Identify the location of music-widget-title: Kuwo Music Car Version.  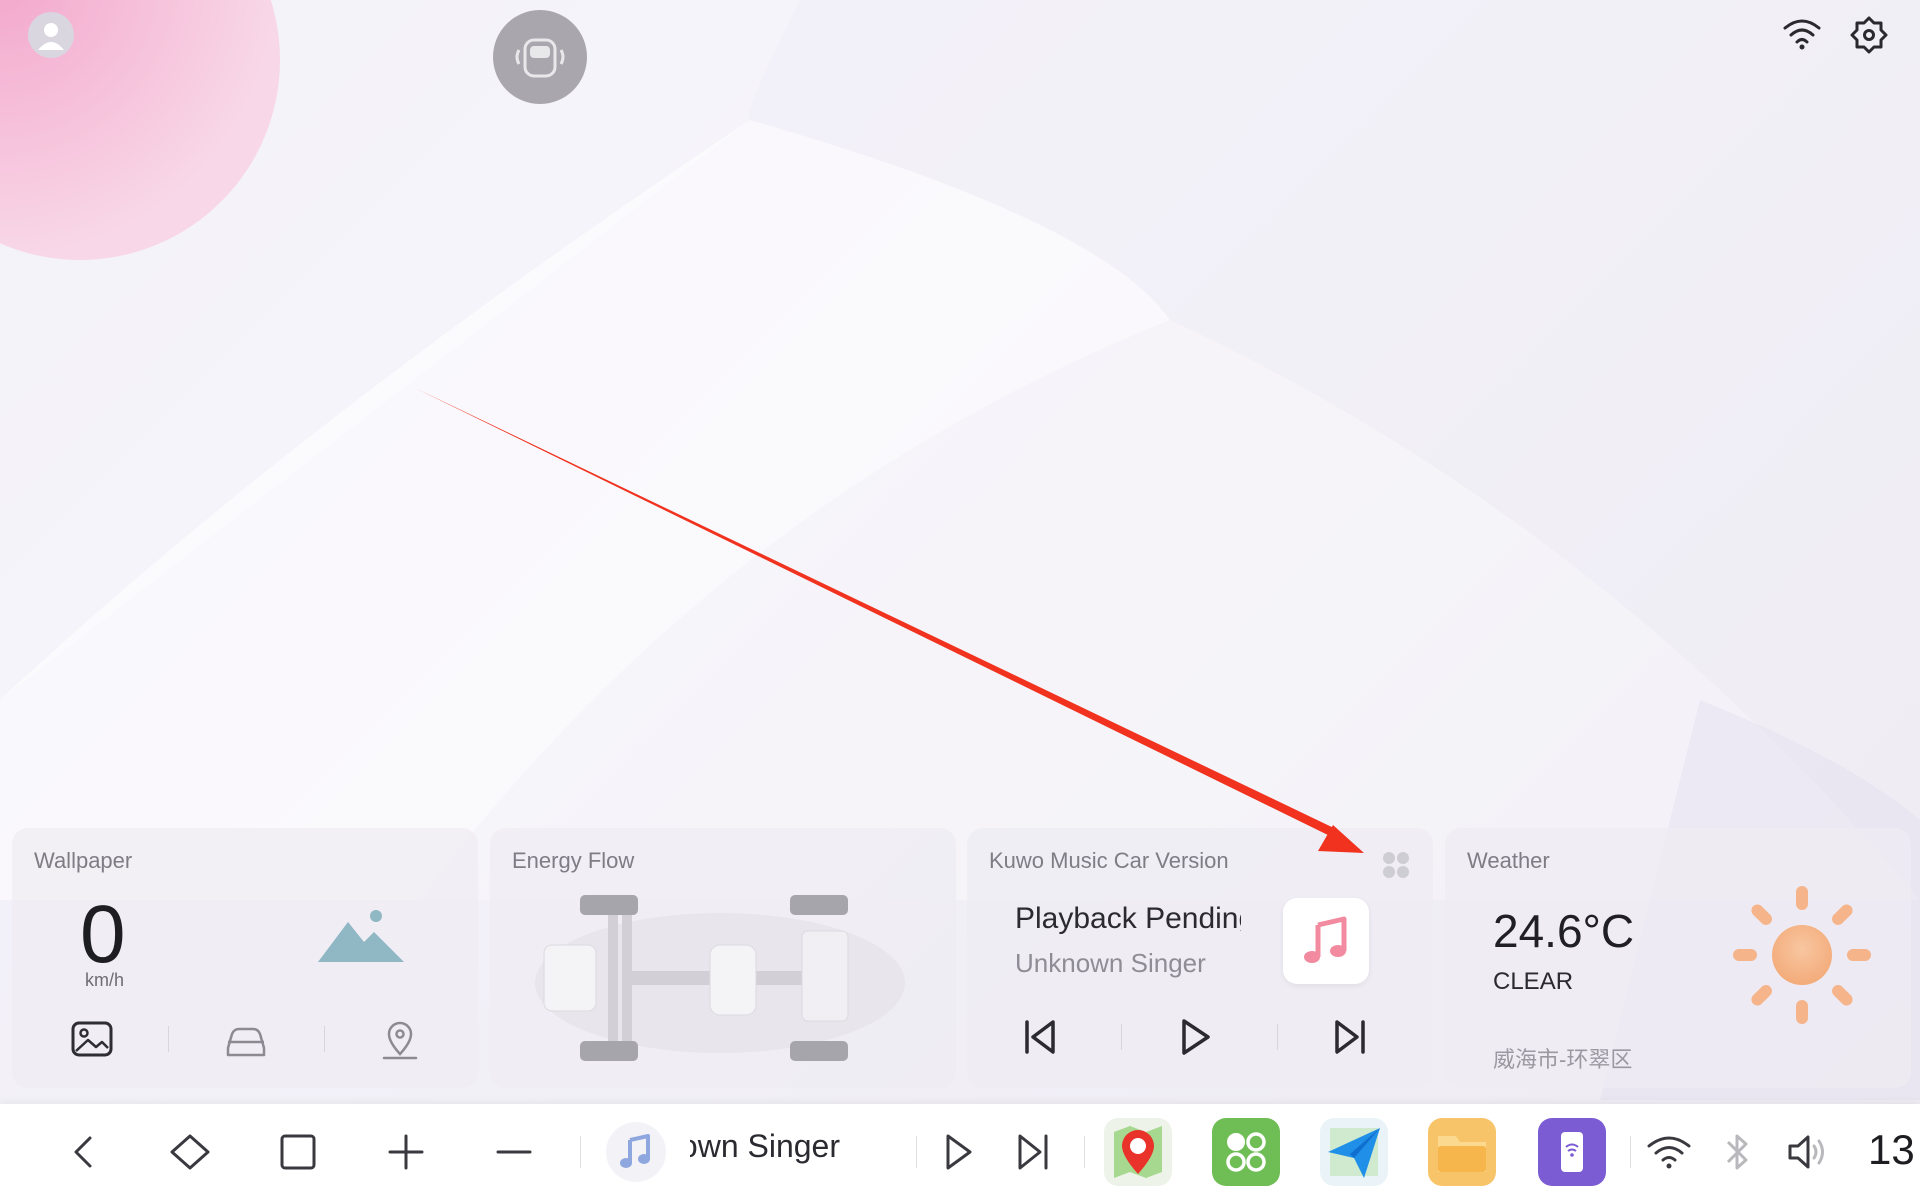
(1109, 860).